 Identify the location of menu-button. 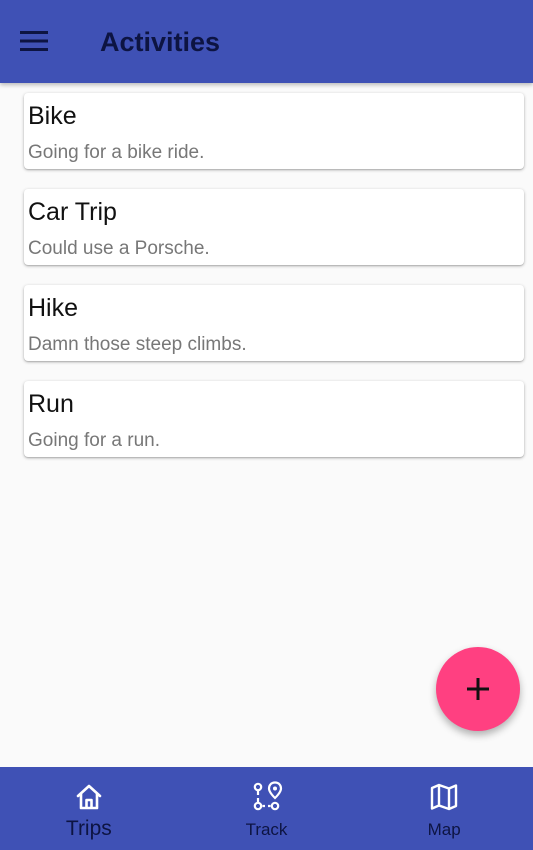
(34, 41).